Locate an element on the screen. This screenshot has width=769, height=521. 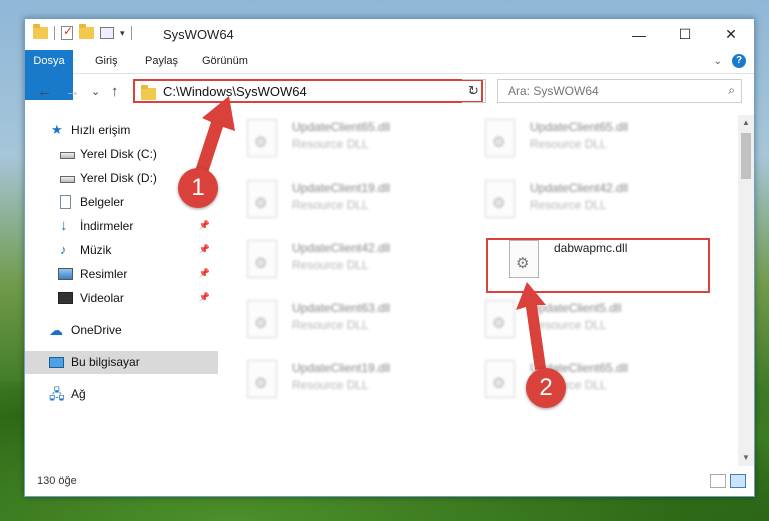
sidebar-item-quick-access: ★ Hızlı erişim is located at coordinates (121, 130).